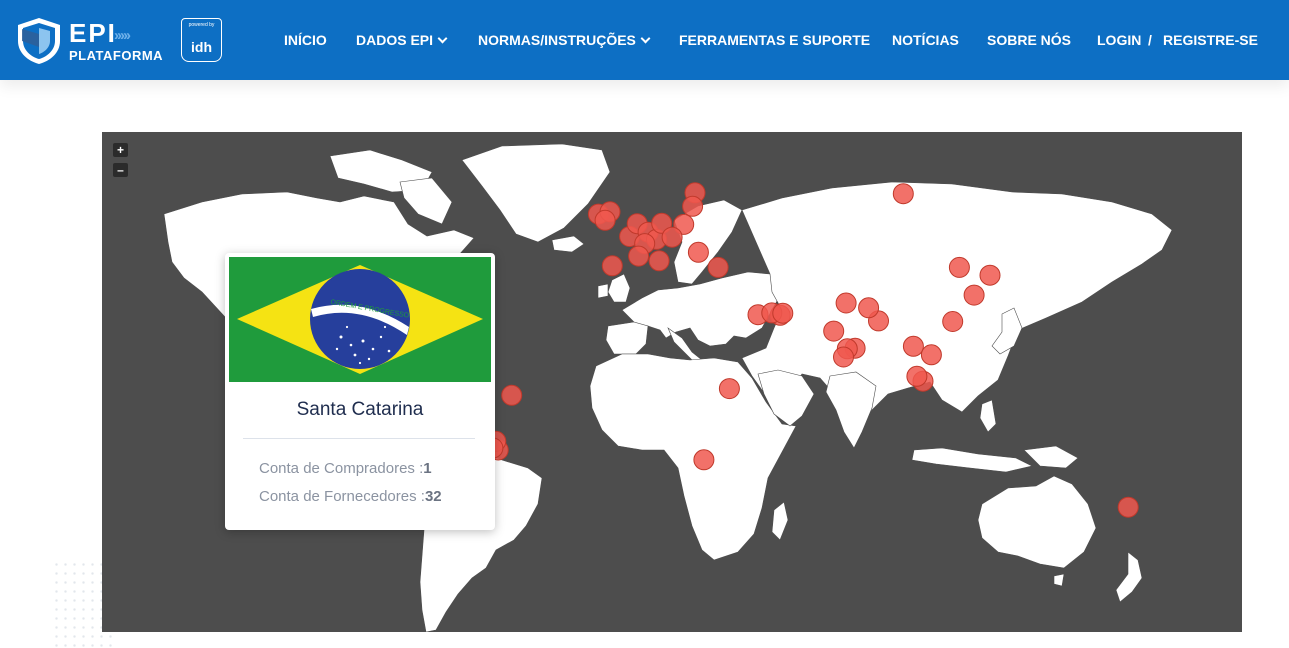 Image resolution: width=1289 pixels, height=648 pixels. What do you see at coordinates (360, 409) in the screenshot?
I see `popup-region-name: Santa Catarina` at bounding box center [360, 409].